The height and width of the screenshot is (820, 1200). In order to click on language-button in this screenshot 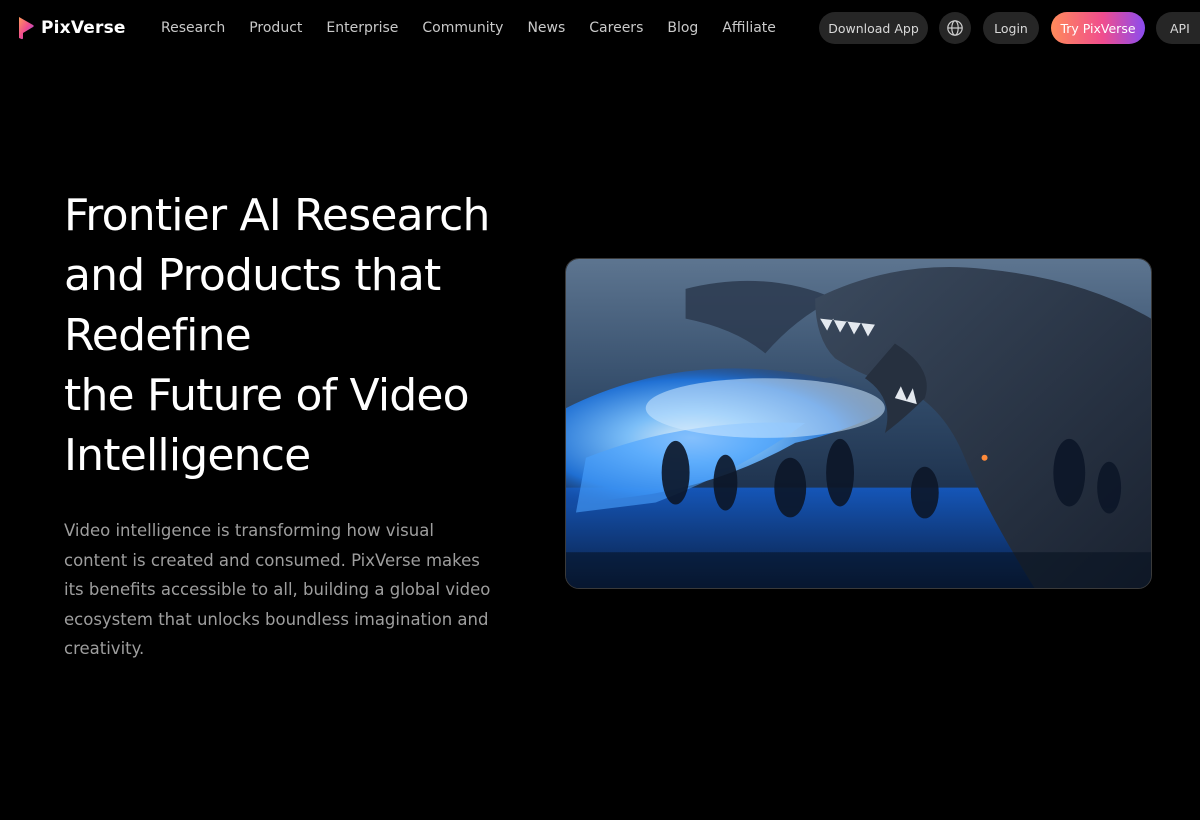, I will do `click(955, 28)`.